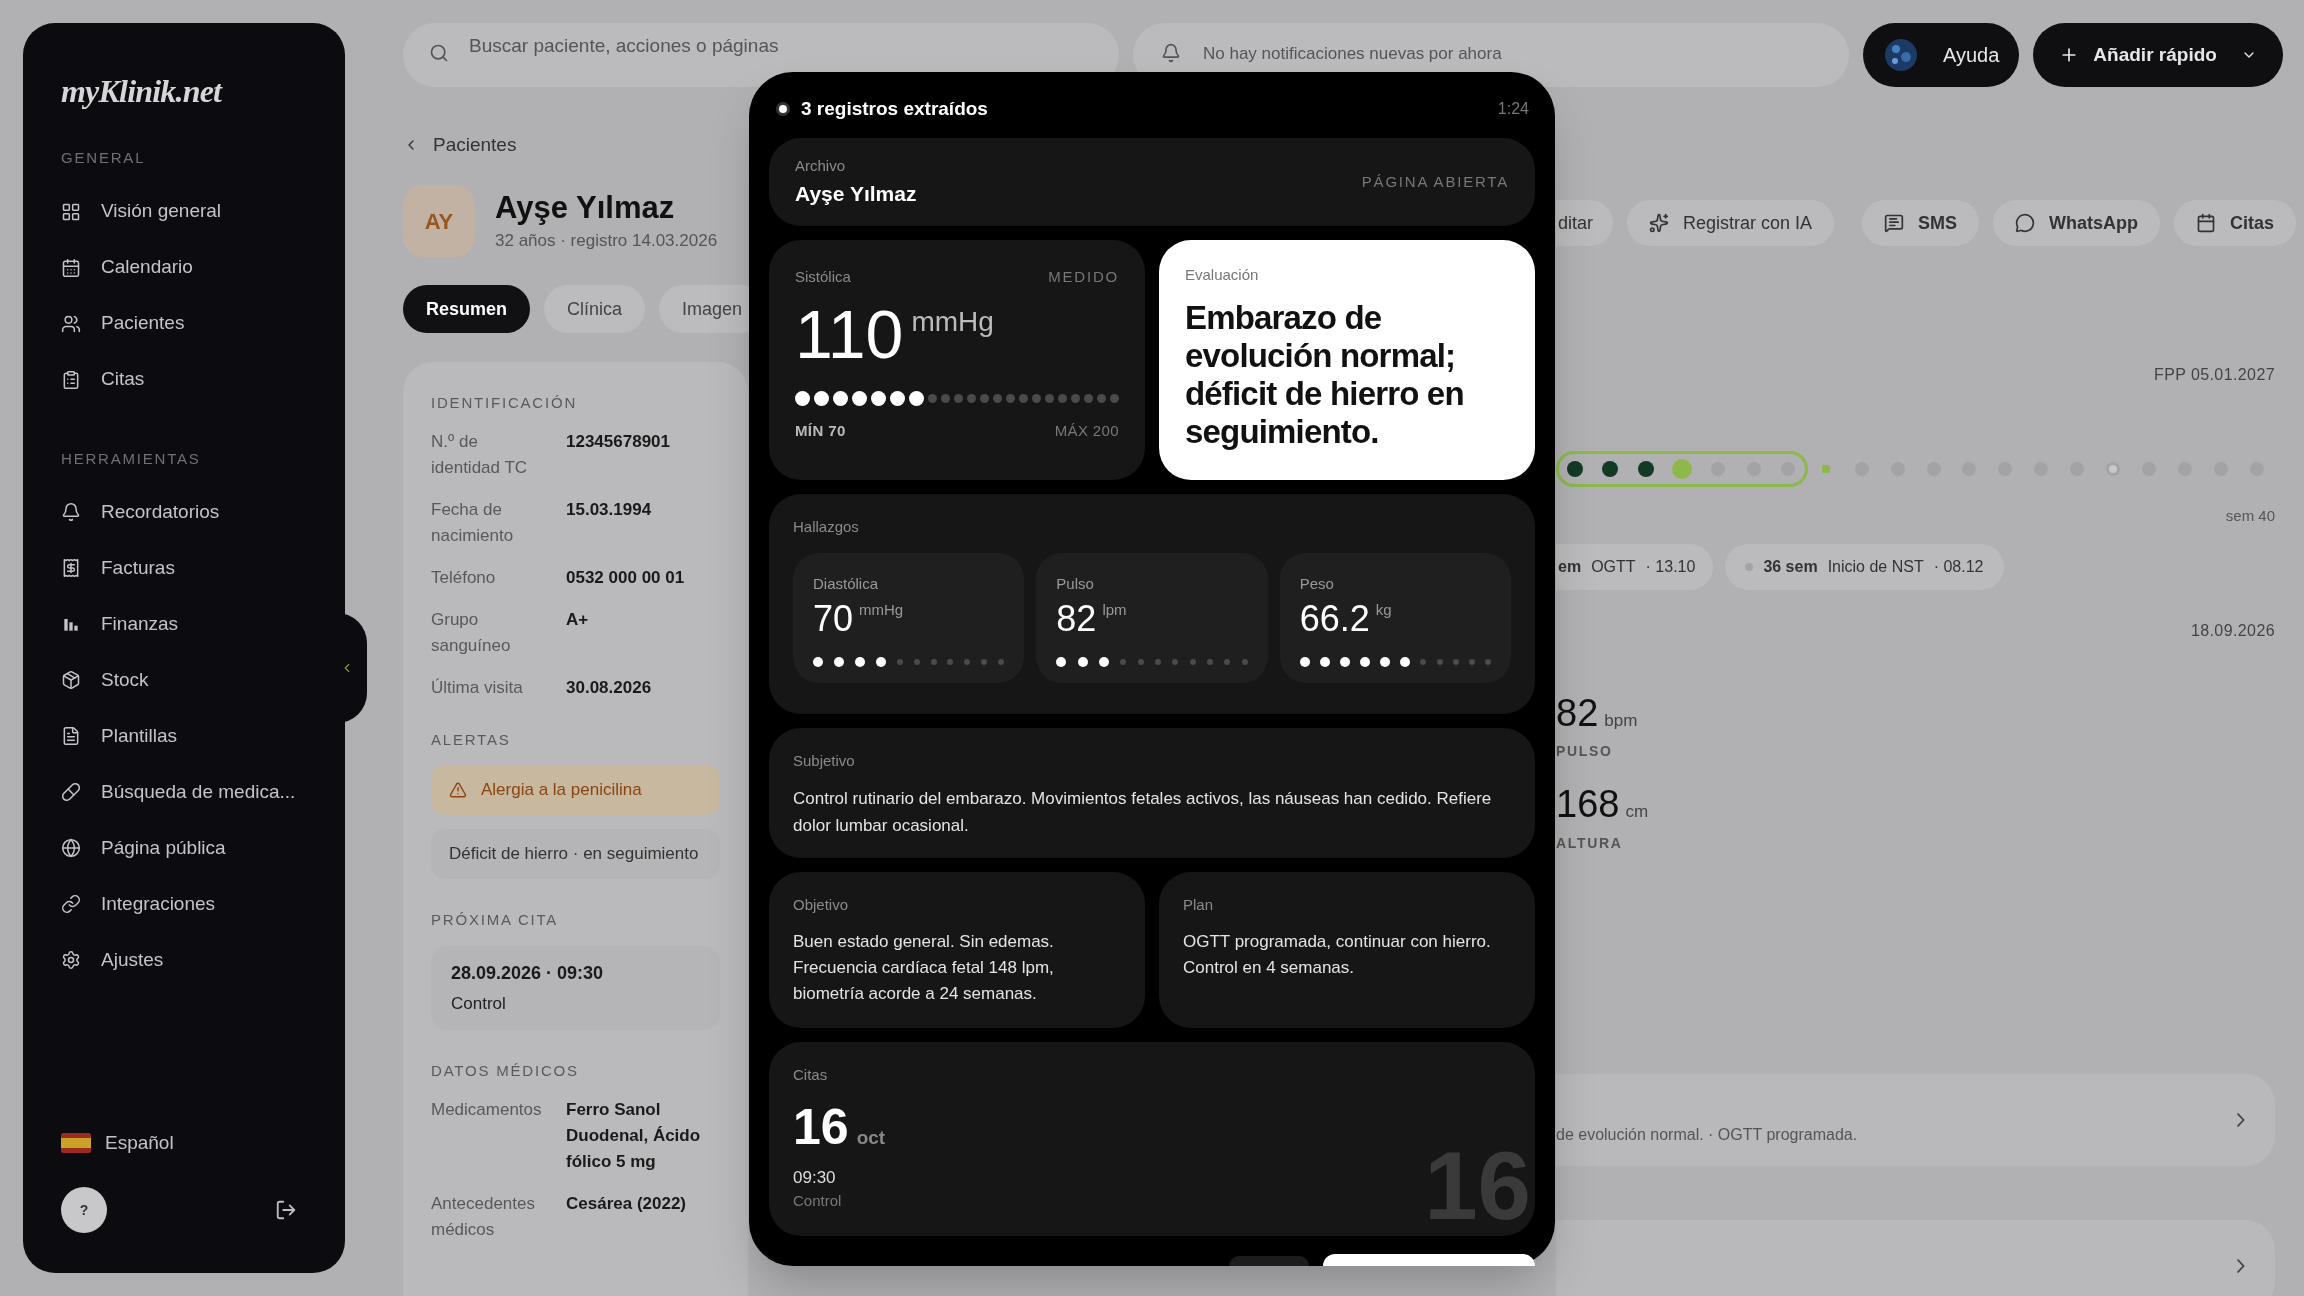 The height and width of the screenshot is (1296, 2304). Describe the element at coordinates (1075, 583) in the screenshot. I see `finding-label: Pulso` at that location.